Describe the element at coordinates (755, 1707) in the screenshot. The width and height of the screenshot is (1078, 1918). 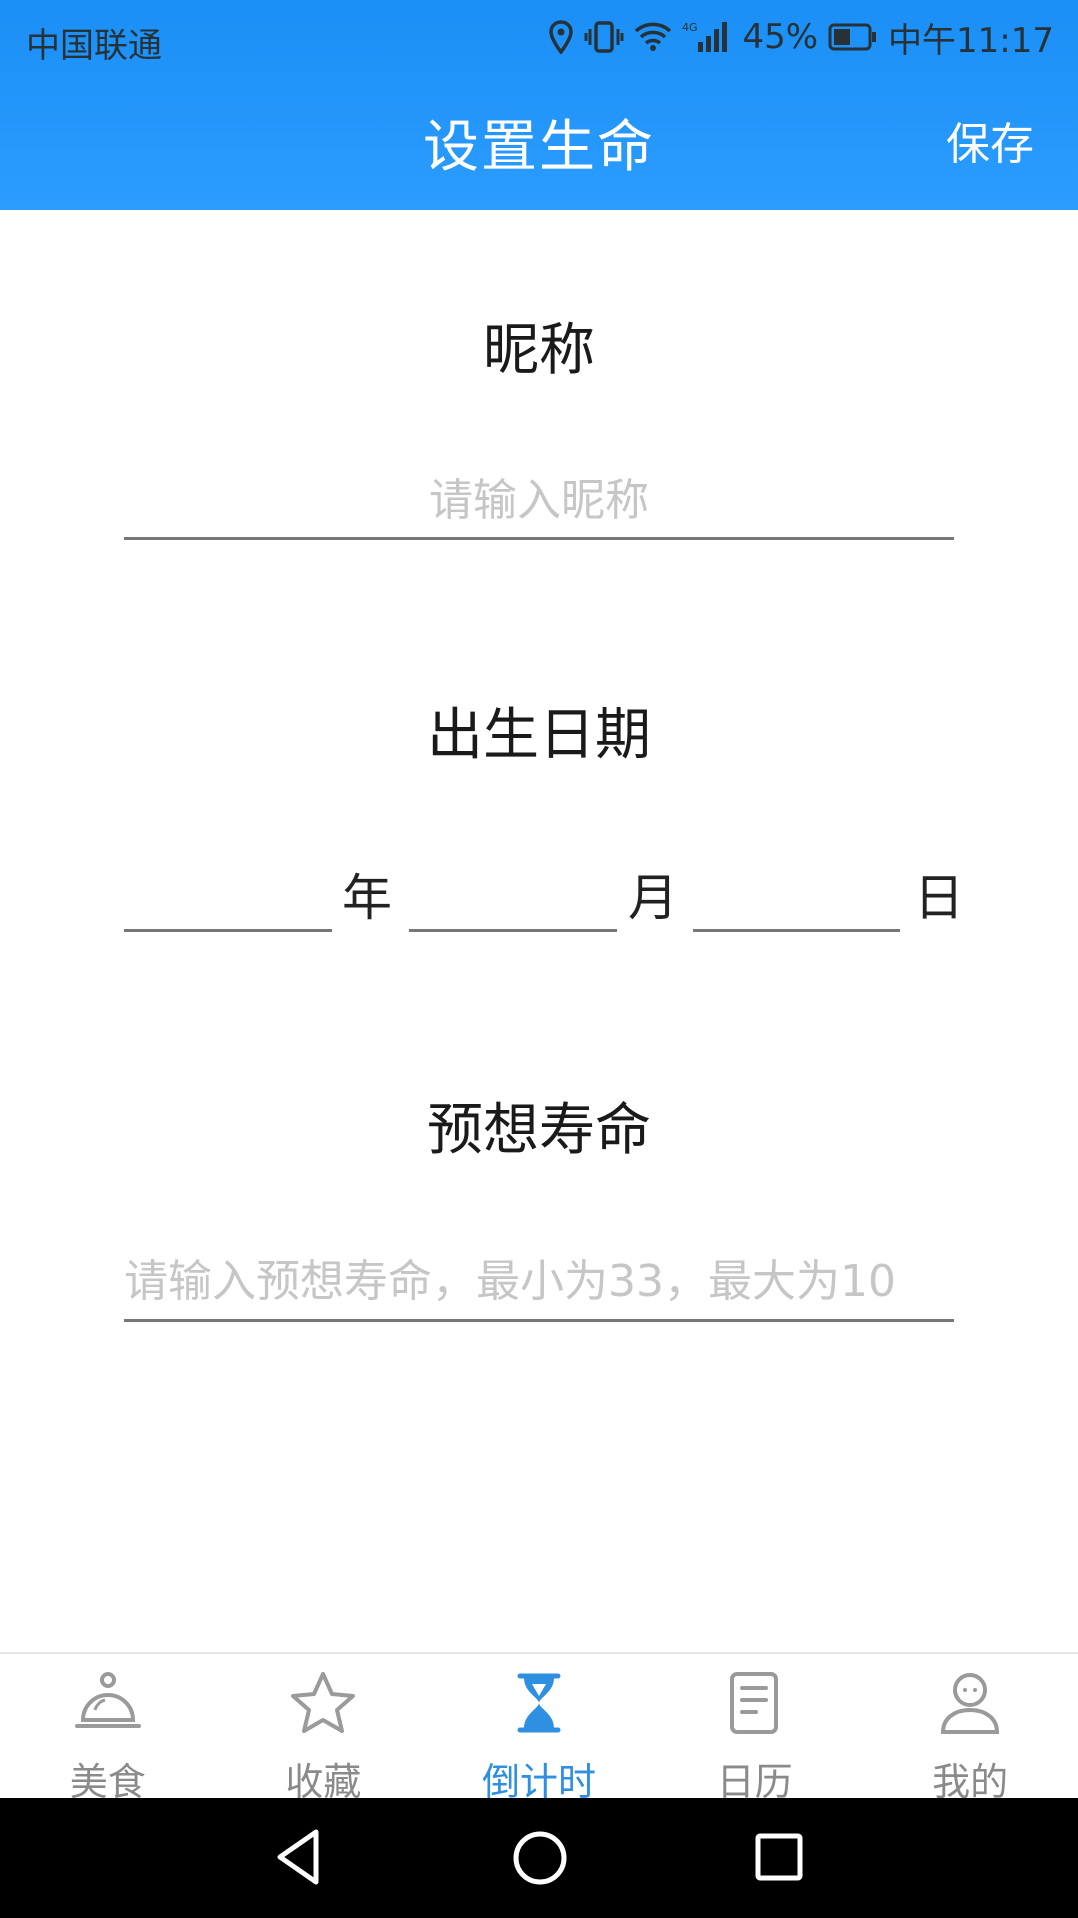
I see `document-icon` at that location.